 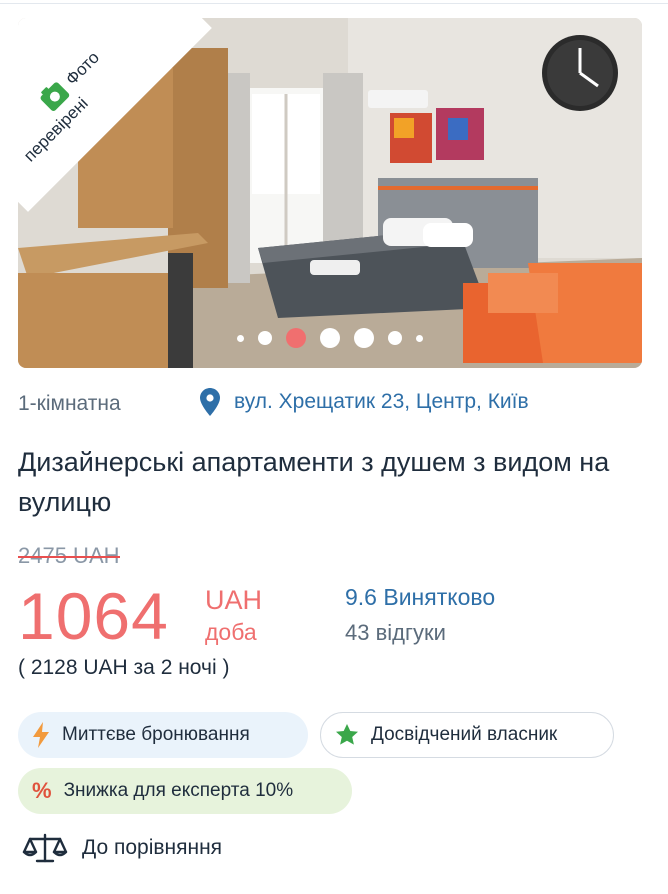 I want to click on rating-score: 9.6 Винятково, so click(x=420, y=597).